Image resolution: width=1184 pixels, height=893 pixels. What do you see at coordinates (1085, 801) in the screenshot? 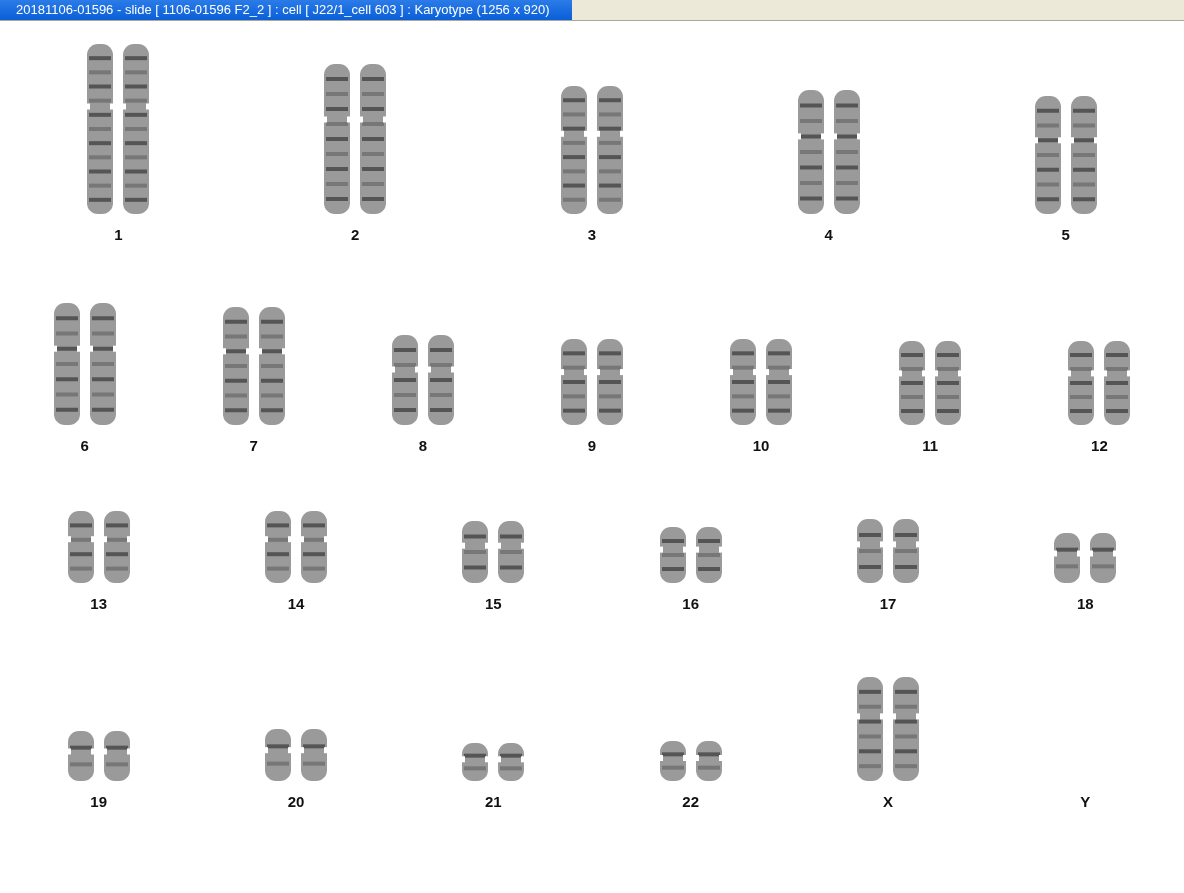
I see `chromosome-number: Y` at bounding box center [1085, 801].